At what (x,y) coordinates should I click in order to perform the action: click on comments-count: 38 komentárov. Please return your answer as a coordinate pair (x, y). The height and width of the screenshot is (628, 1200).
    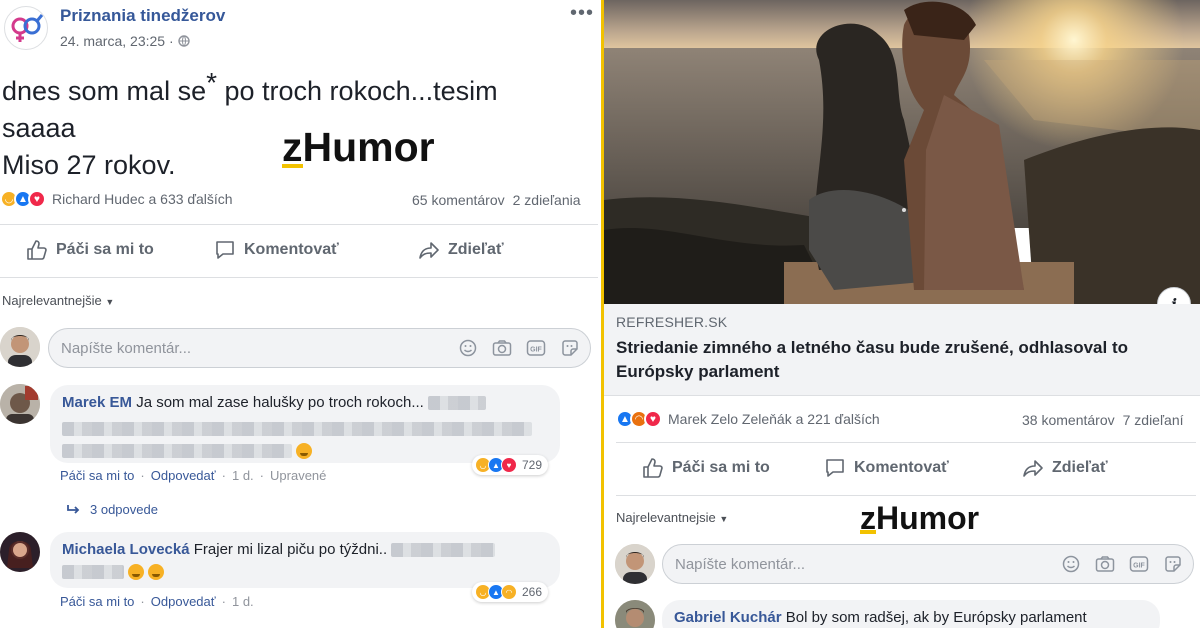
    Looking at the image, I should click on (1068, 420).